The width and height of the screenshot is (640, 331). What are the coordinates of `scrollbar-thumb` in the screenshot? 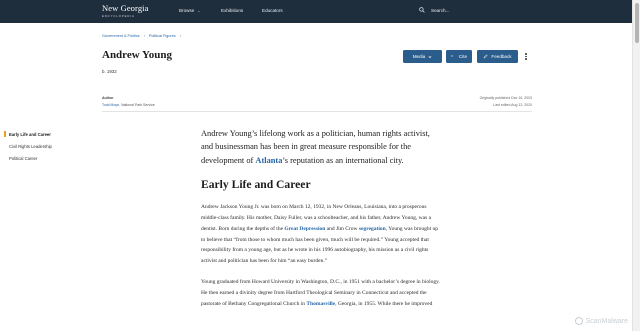 It's located at (637, 23).